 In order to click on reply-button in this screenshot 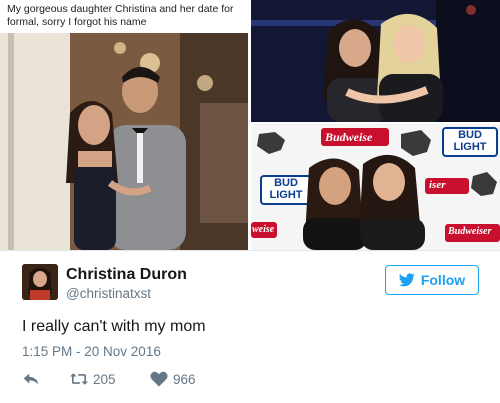, I will do `click(42, 379)`.